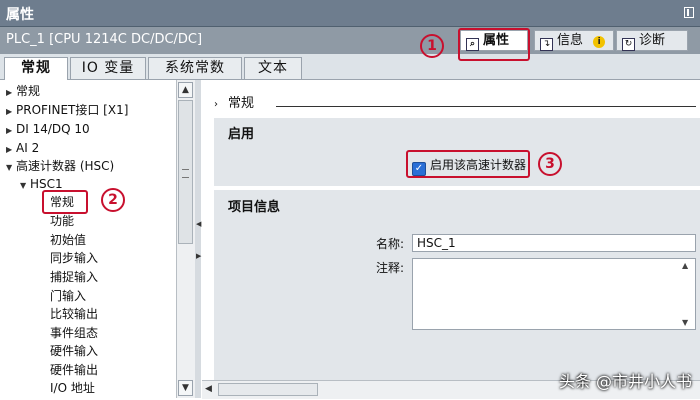  What do you see at coordinates (554, 294) in the screenshot?
I see `comment-textarea` at bounding box center [554, 294].